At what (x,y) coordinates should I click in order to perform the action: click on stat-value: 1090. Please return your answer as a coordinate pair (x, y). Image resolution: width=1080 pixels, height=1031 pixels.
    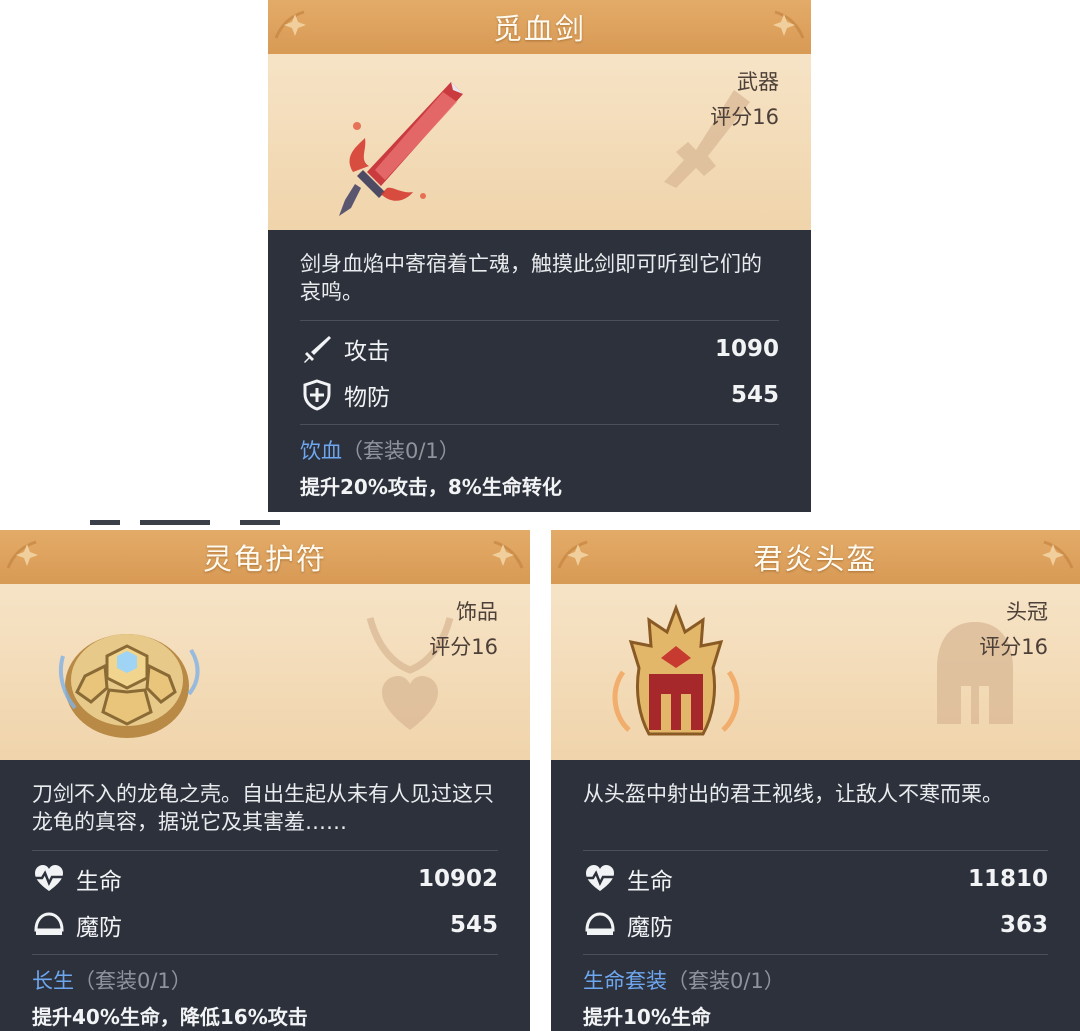
    Looking at the image, I should click on (746, 349).